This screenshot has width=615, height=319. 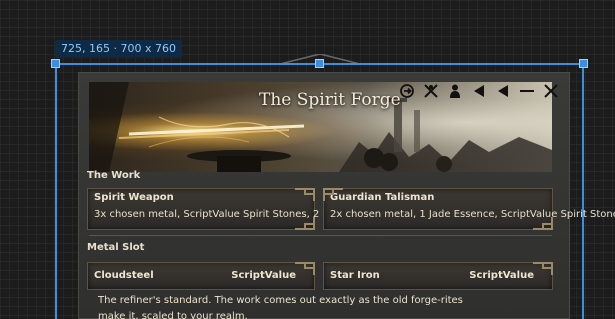 I want to click on forge-icon-button, so click(x=407, y=91).